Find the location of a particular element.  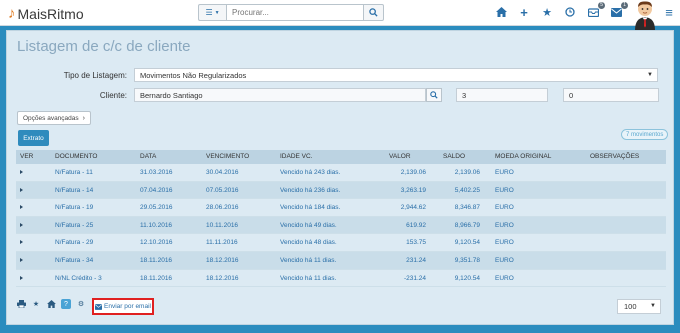

star-icon: ★ is located at coordinates (547, 12).